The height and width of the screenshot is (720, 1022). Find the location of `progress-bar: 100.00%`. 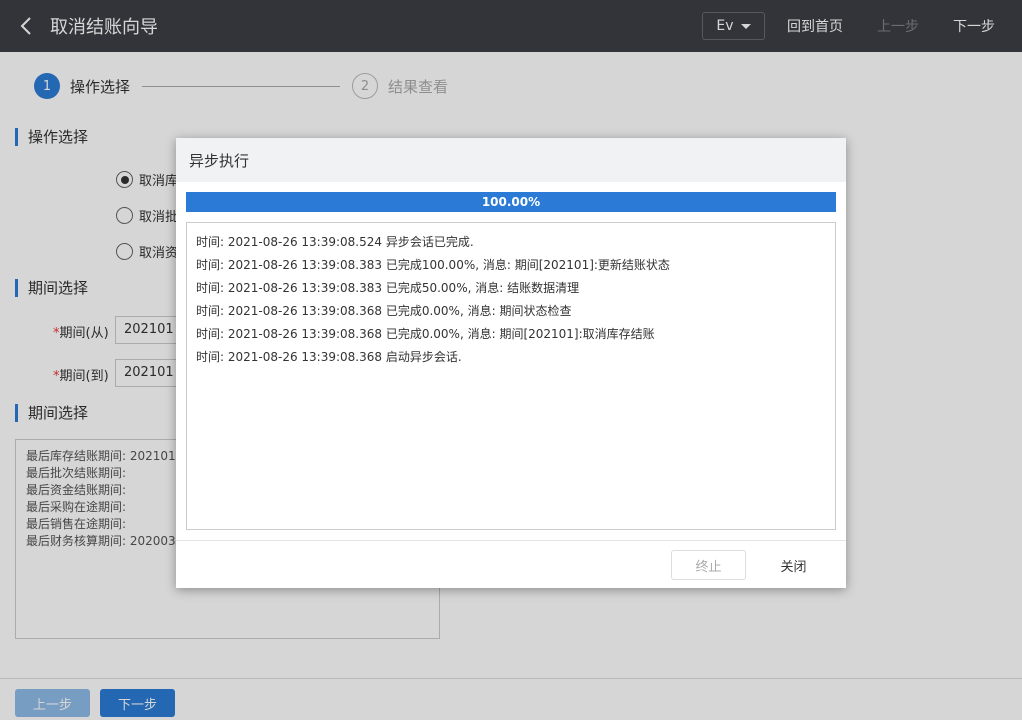

progress-bar: 100.00% is located at coordinates (511, 202).